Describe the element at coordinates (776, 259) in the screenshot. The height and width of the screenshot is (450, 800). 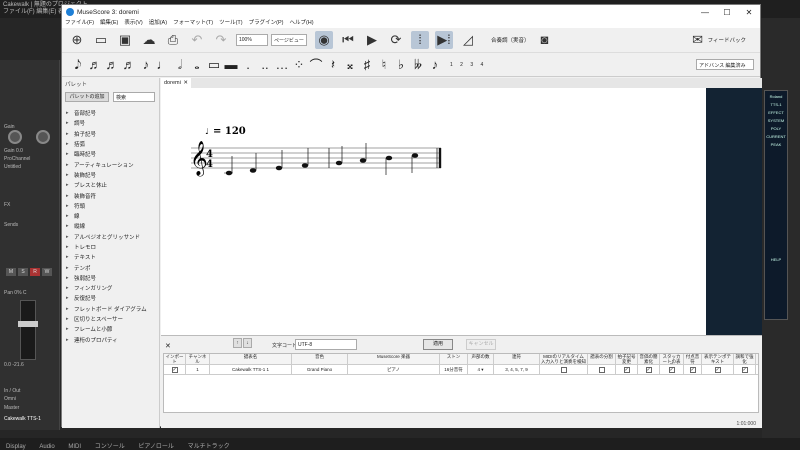
I see `plugin-help-button: HELP` at that location.